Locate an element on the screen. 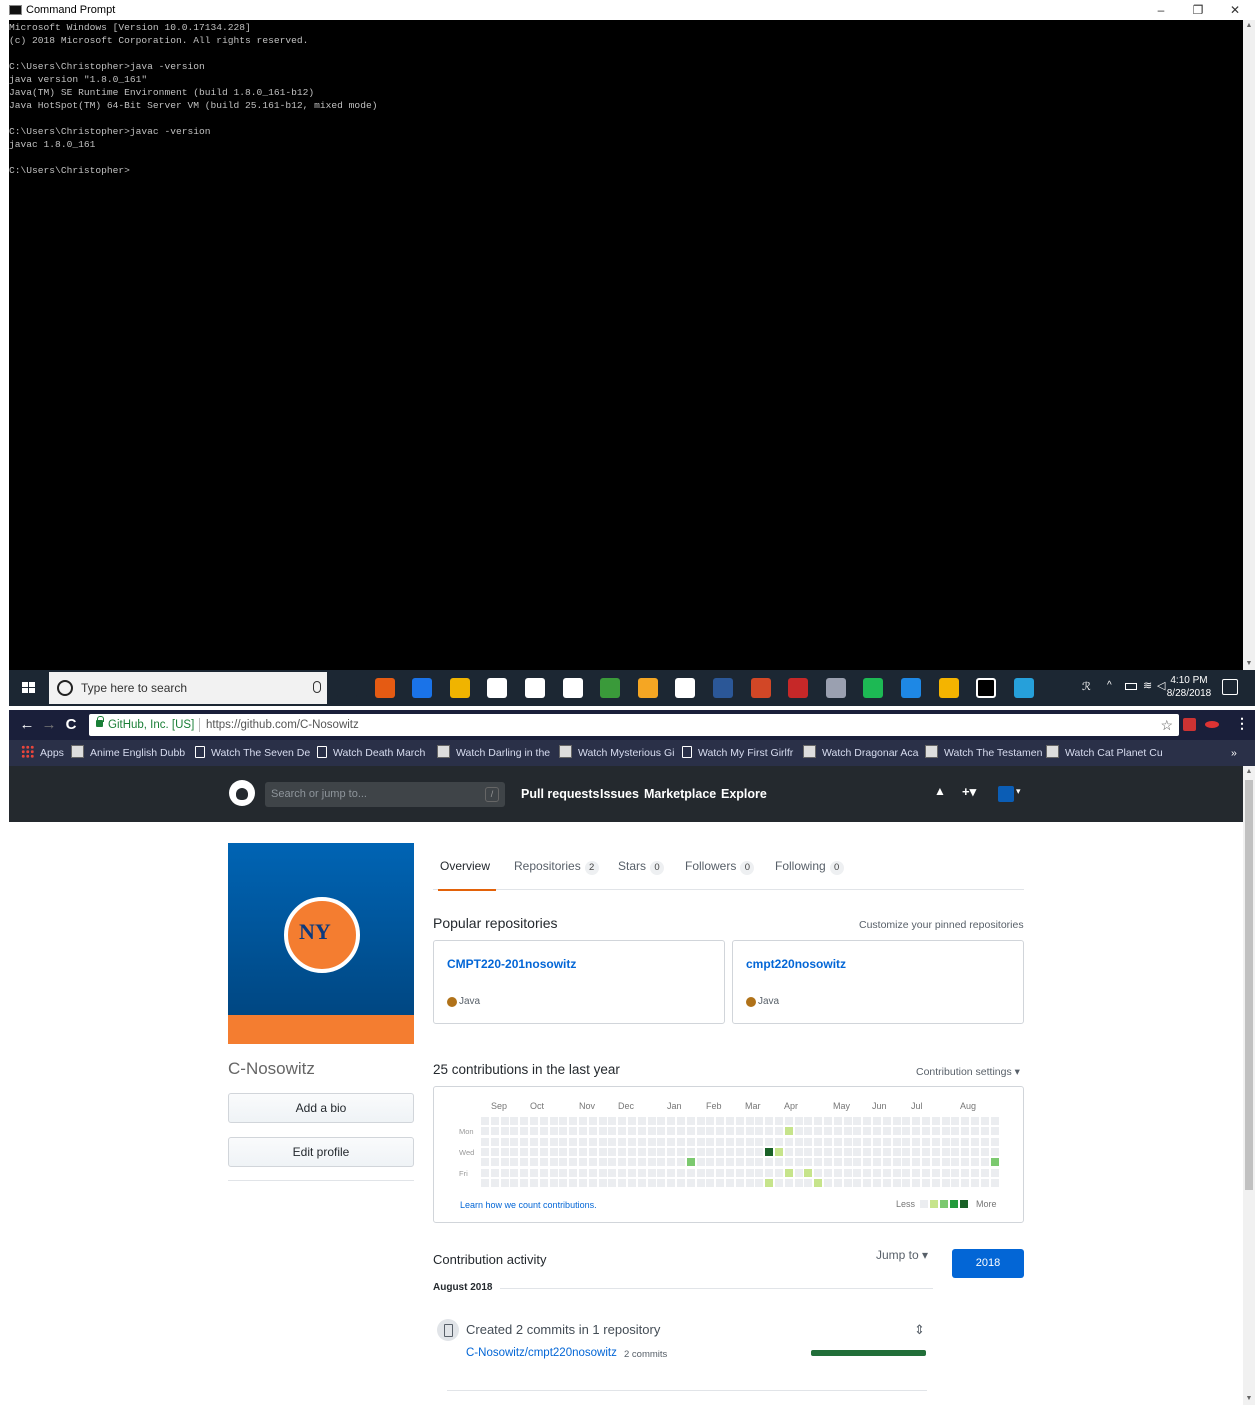 The image size is (1255, 1405). jump-to-menu: Jump to ▾ is located at coordinates (902, 1255).